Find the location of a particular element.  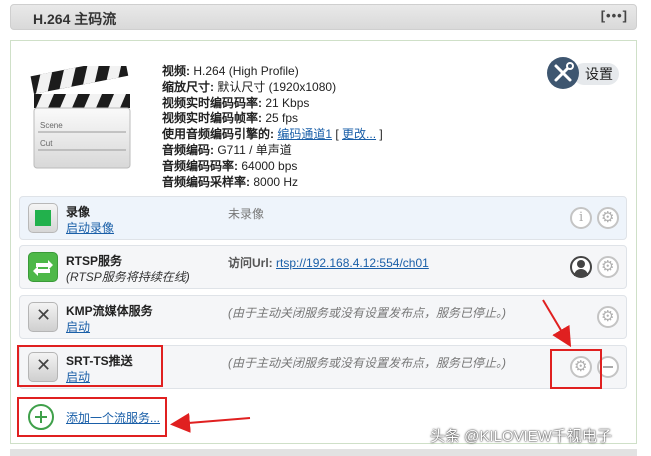

watermark: 头条 @KILOVIEW千视电子 is located at coordinates (521, 436).